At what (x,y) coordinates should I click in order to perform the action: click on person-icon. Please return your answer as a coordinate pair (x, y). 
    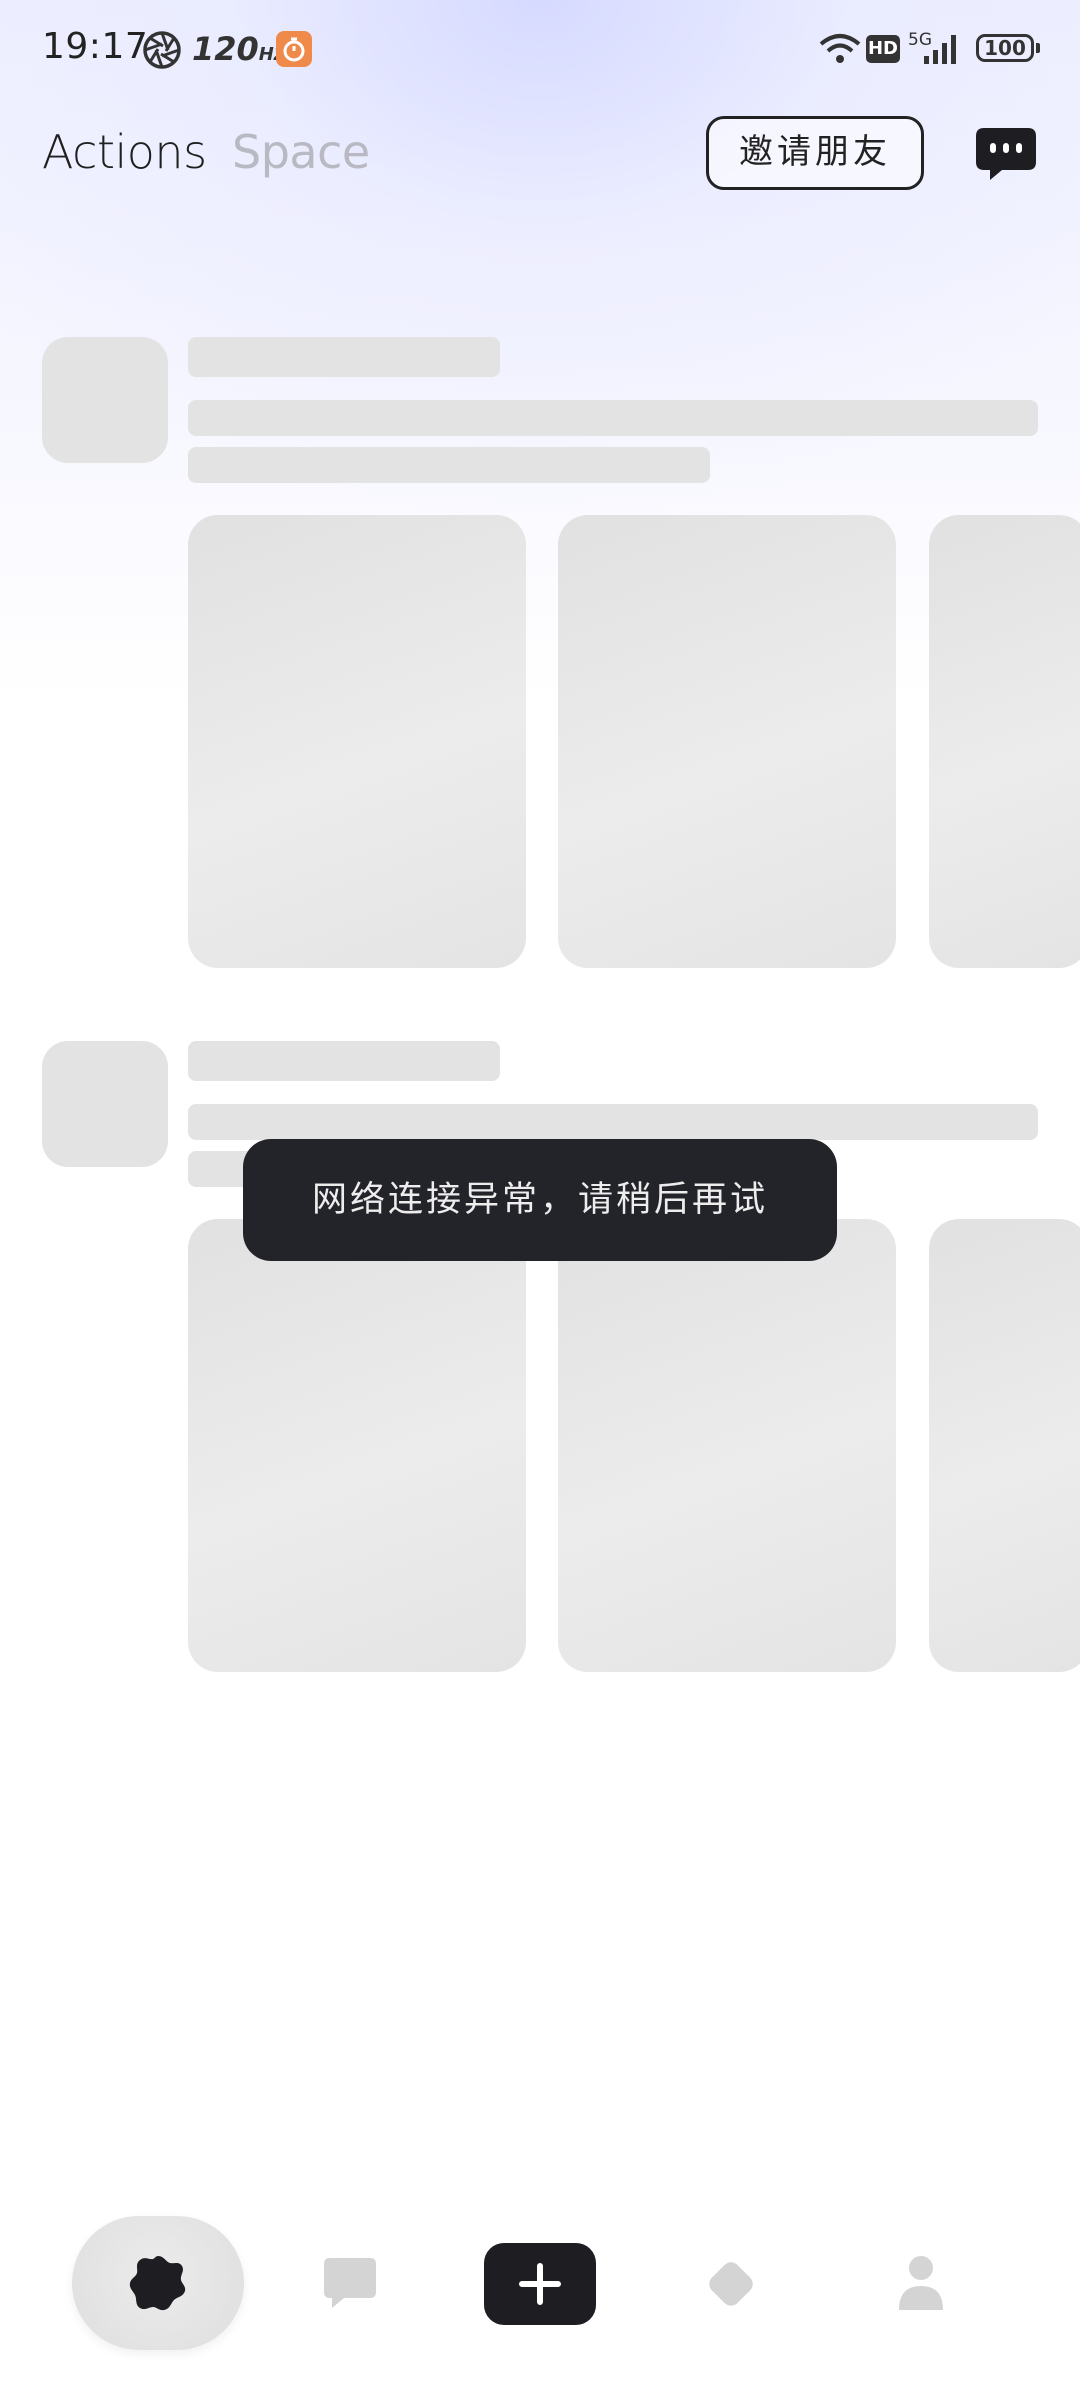
    Looking at the image, I should click on (921, 2283).